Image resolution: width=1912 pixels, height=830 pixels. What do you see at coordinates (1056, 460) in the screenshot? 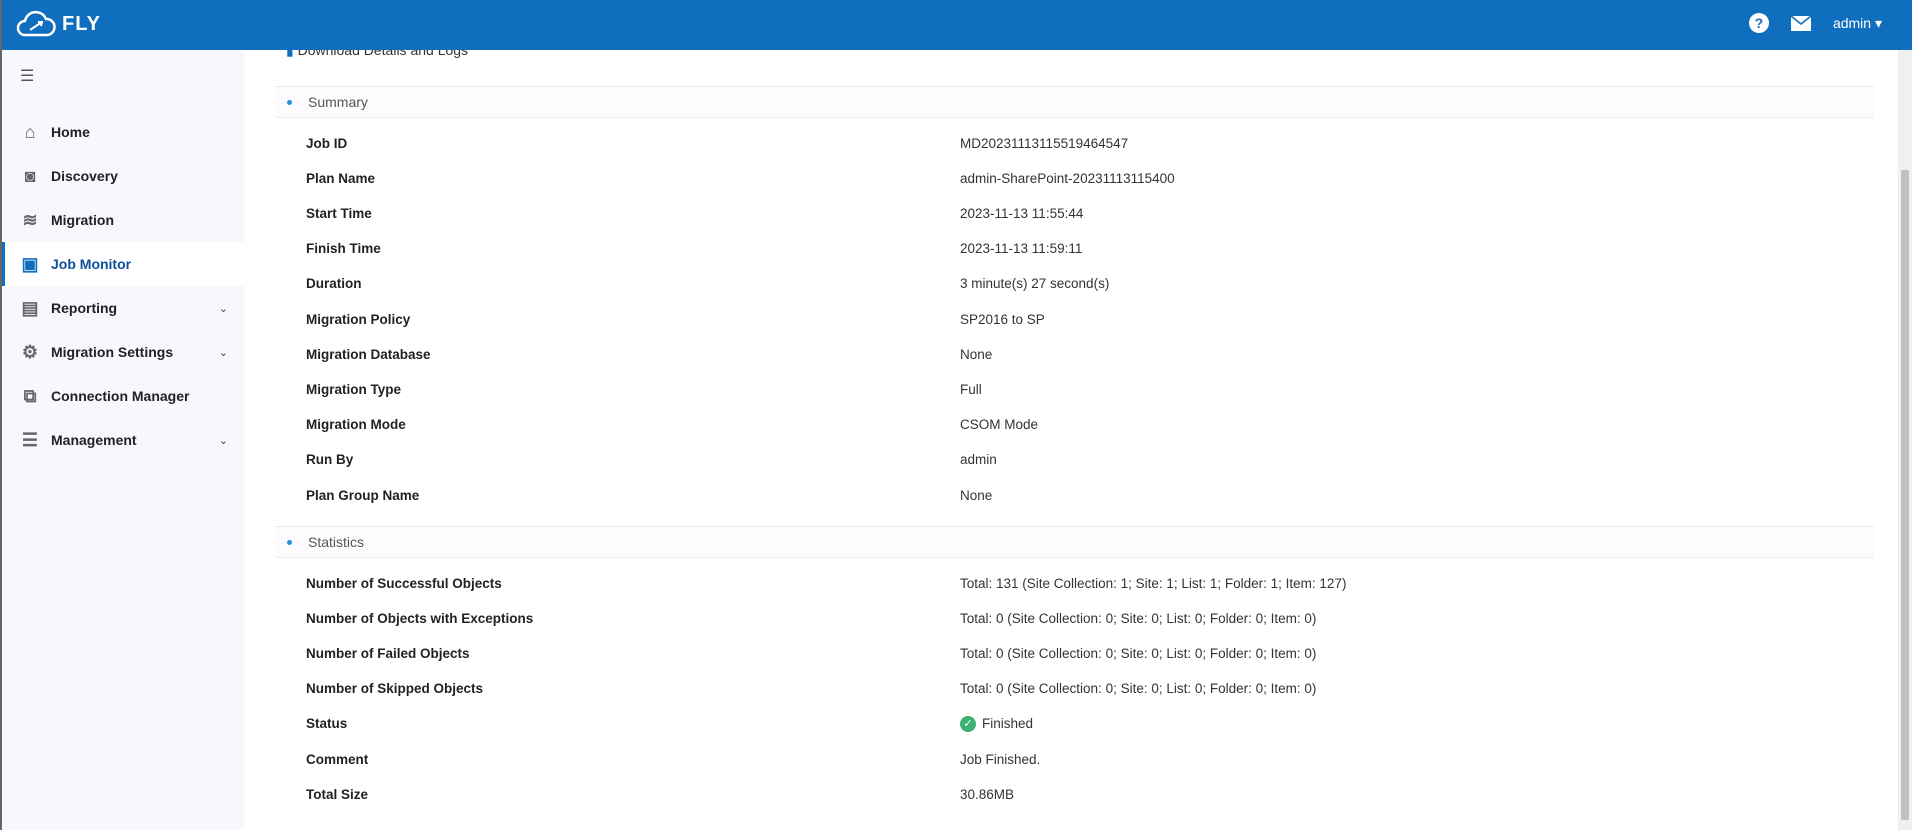
I see `detail-row: Run By admin` at bounding box center [1056, 460].